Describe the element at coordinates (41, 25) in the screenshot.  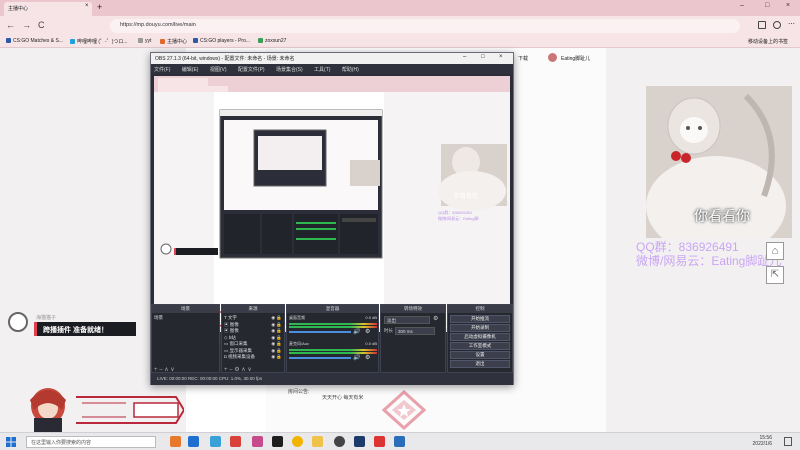
I see `reload-button: C` at that location.